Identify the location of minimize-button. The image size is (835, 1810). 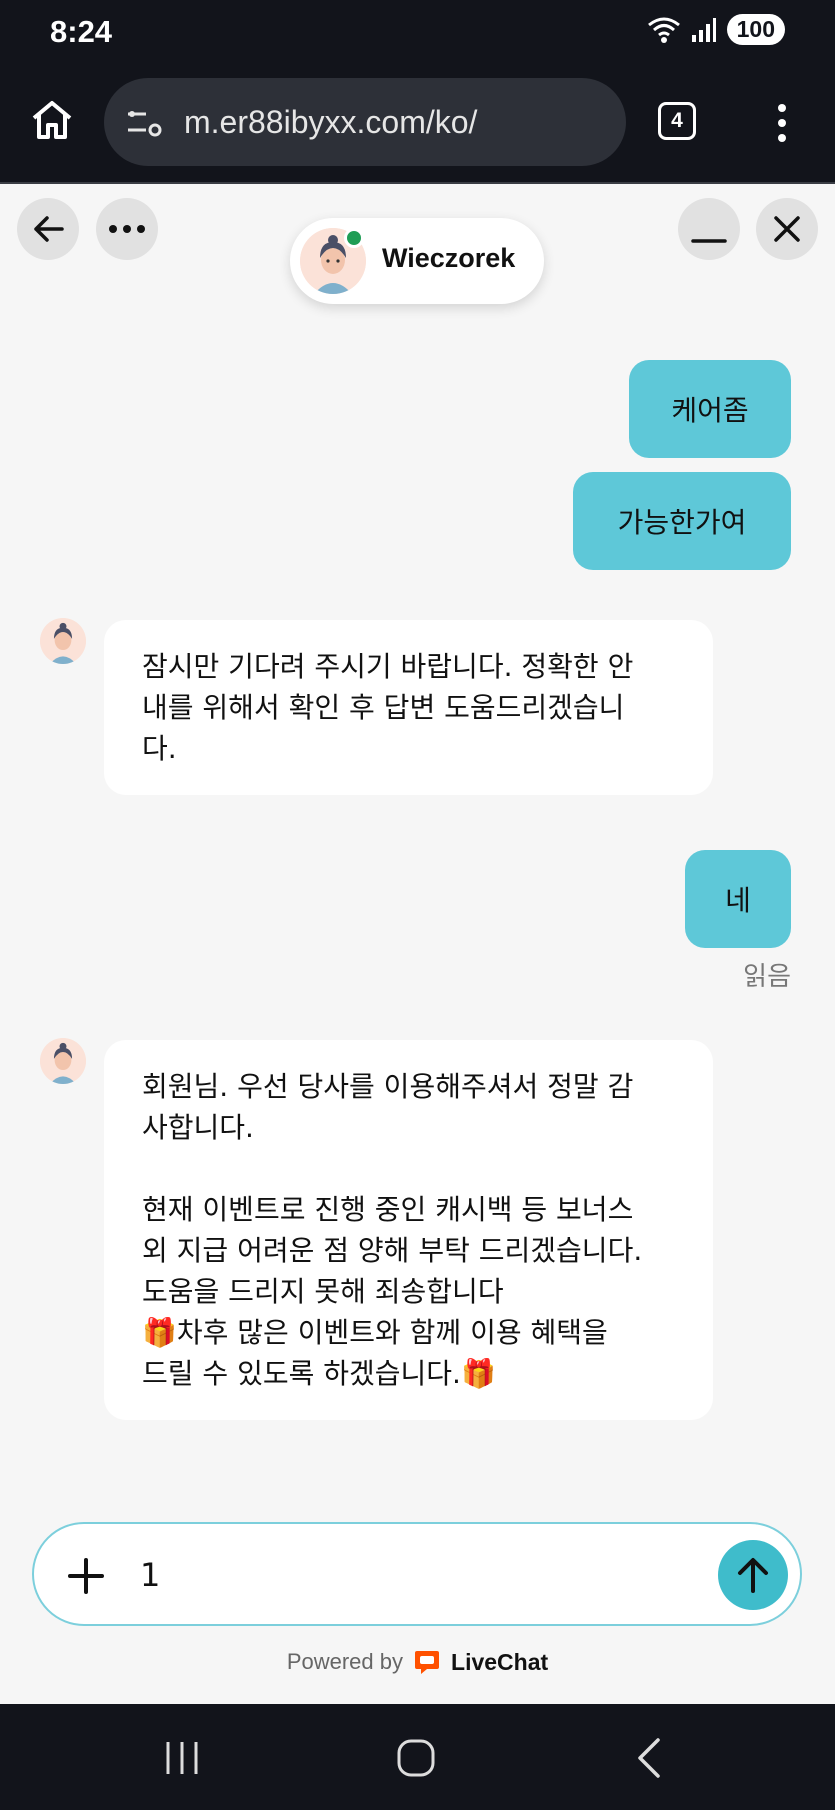
(709, 229).